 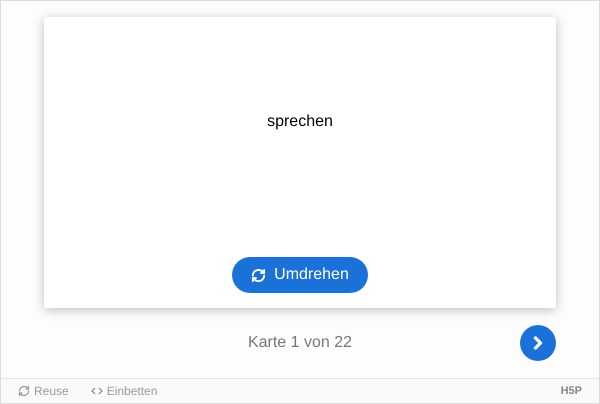 I want to click on code-icon, so click(x=96, y=391).